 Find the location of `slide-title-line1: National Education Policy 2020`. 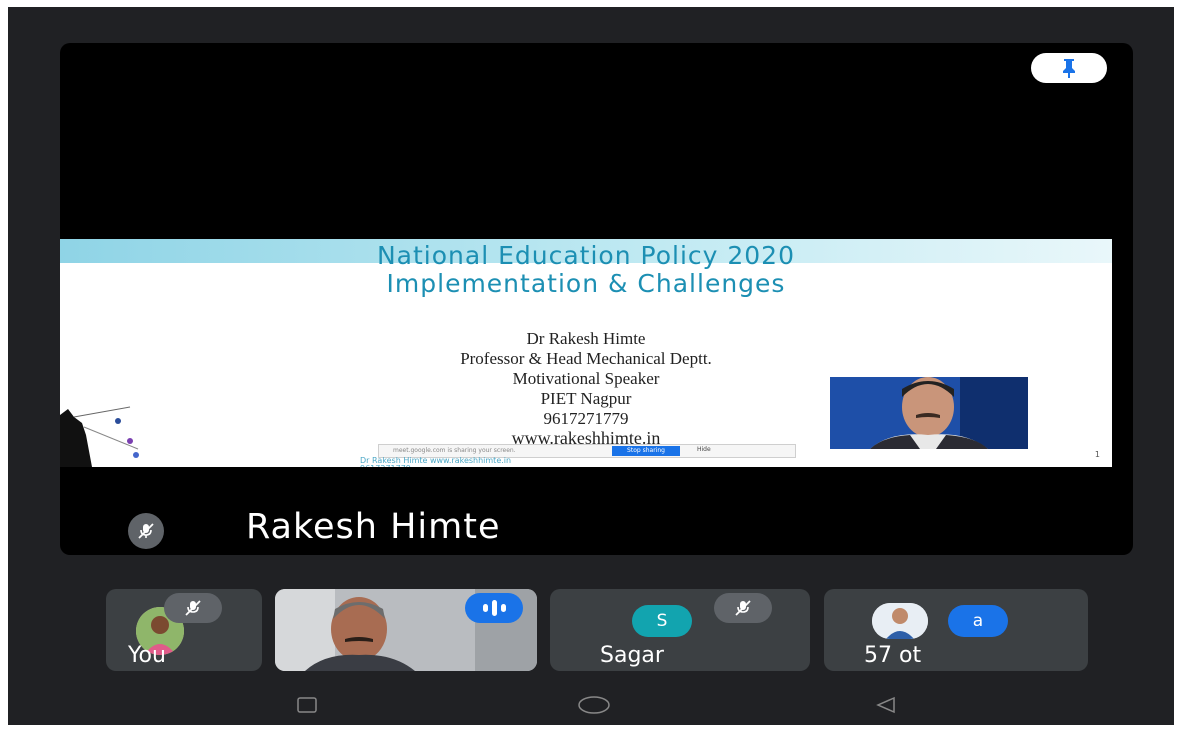

slide-title-line1: National Education Policy 2020 is located at coordinates (585, 255).